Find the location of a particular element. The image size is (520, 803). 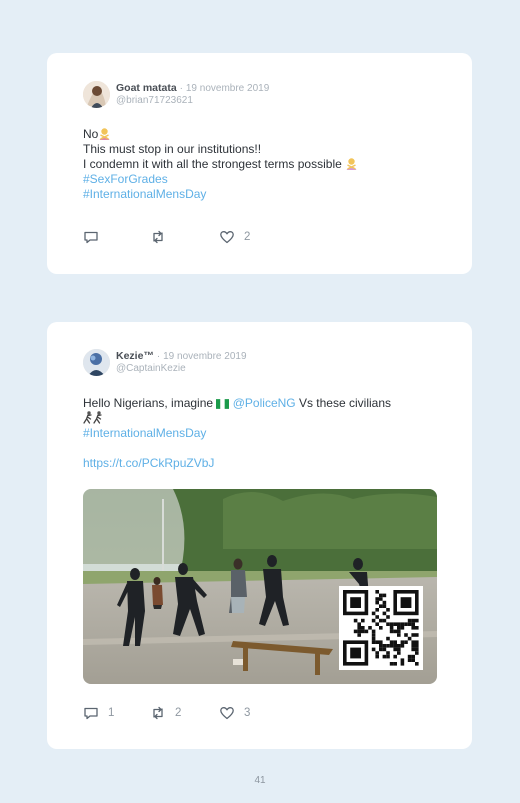

like-button: 2 is located at coordinates (234, 237).